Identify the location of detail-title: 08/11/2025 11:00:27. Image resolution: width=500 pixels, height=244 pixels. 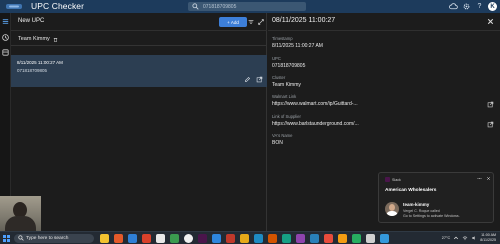
(304, 20).